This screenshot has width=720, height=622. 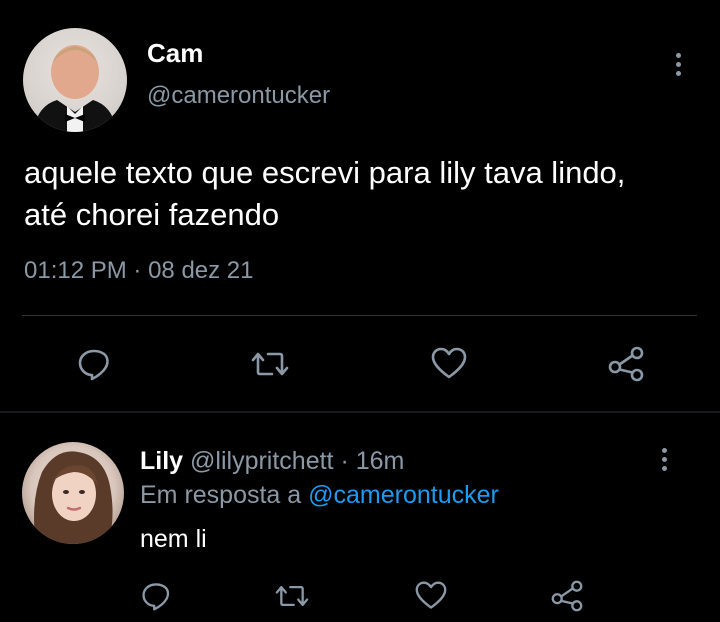 What do you see at coordinates (380, 461) in the screenshot?
I see `reply-age: 16m` at bounding box center [380, 461].